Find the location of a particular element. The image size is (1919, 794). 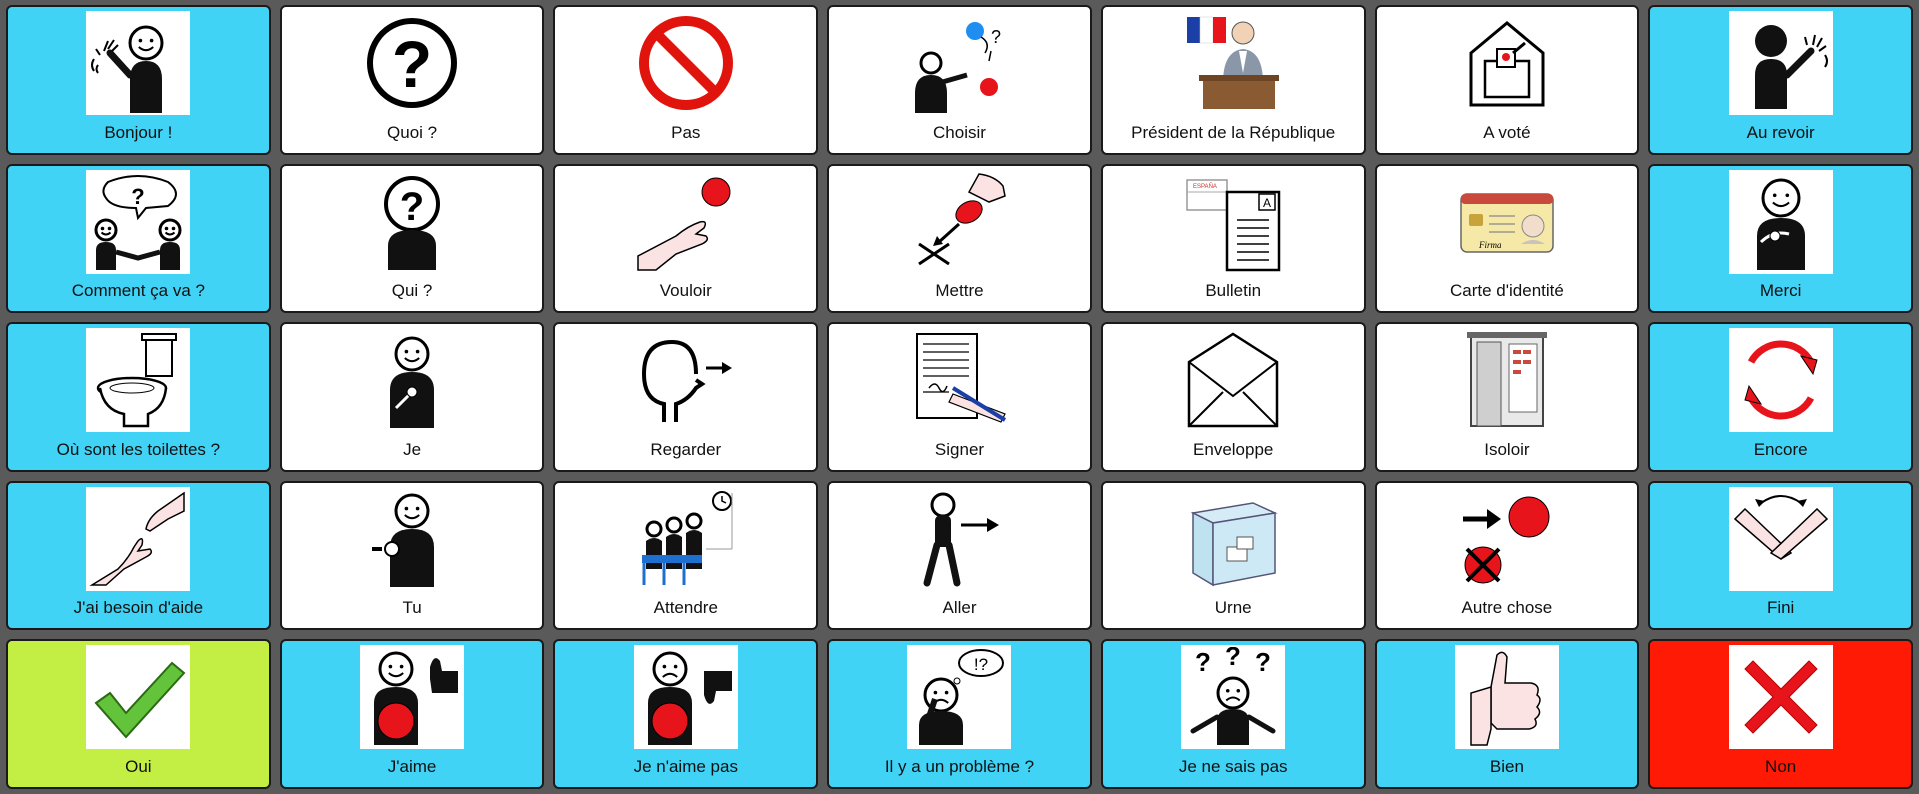

sign-icon is located at coordinates (959, 380).